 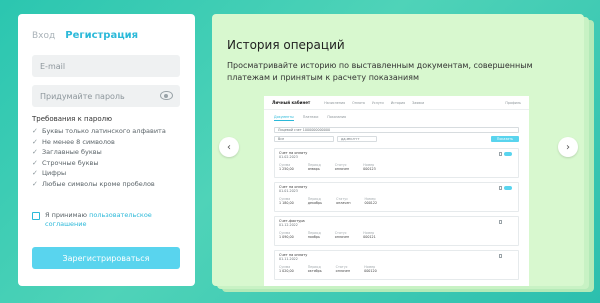 I want to click on preview-nav-item: Начисления, so click(x=335, y=102).